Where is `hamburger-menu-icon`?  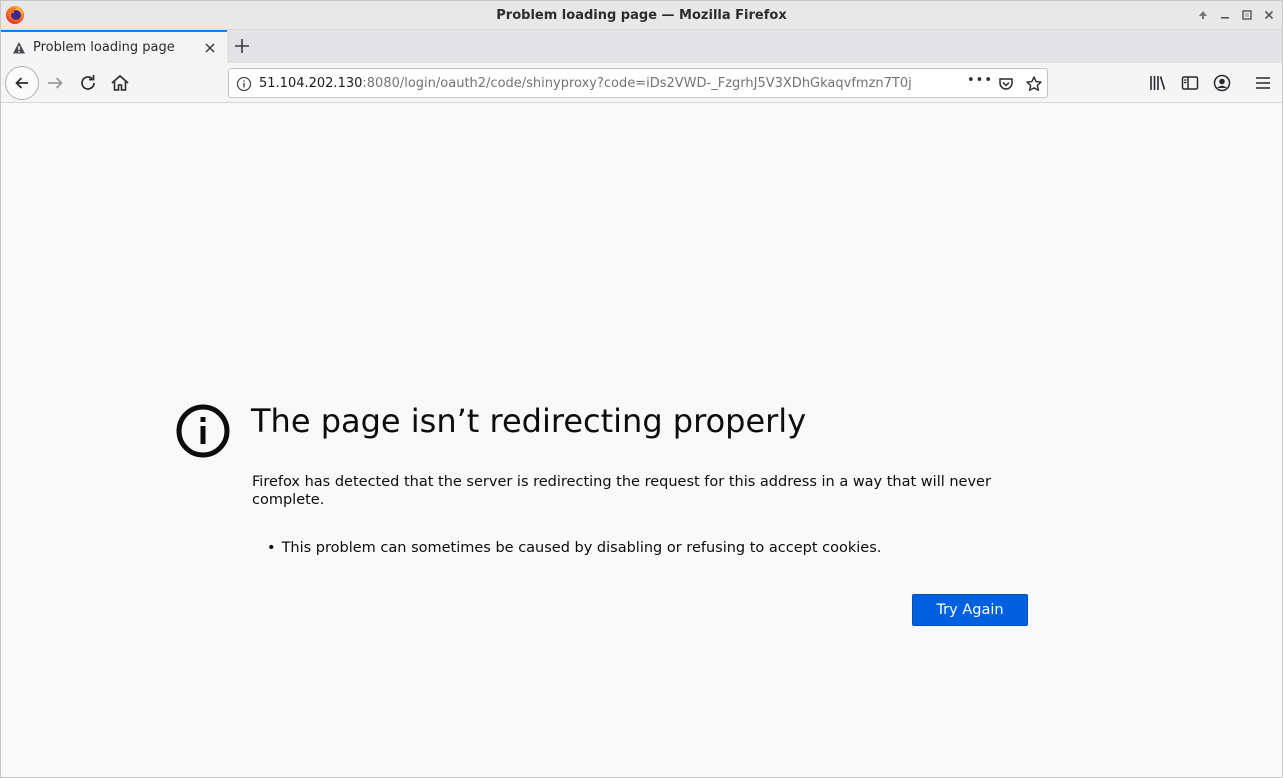
hamburger-menu-icon is located at coordinates (1263, 83).